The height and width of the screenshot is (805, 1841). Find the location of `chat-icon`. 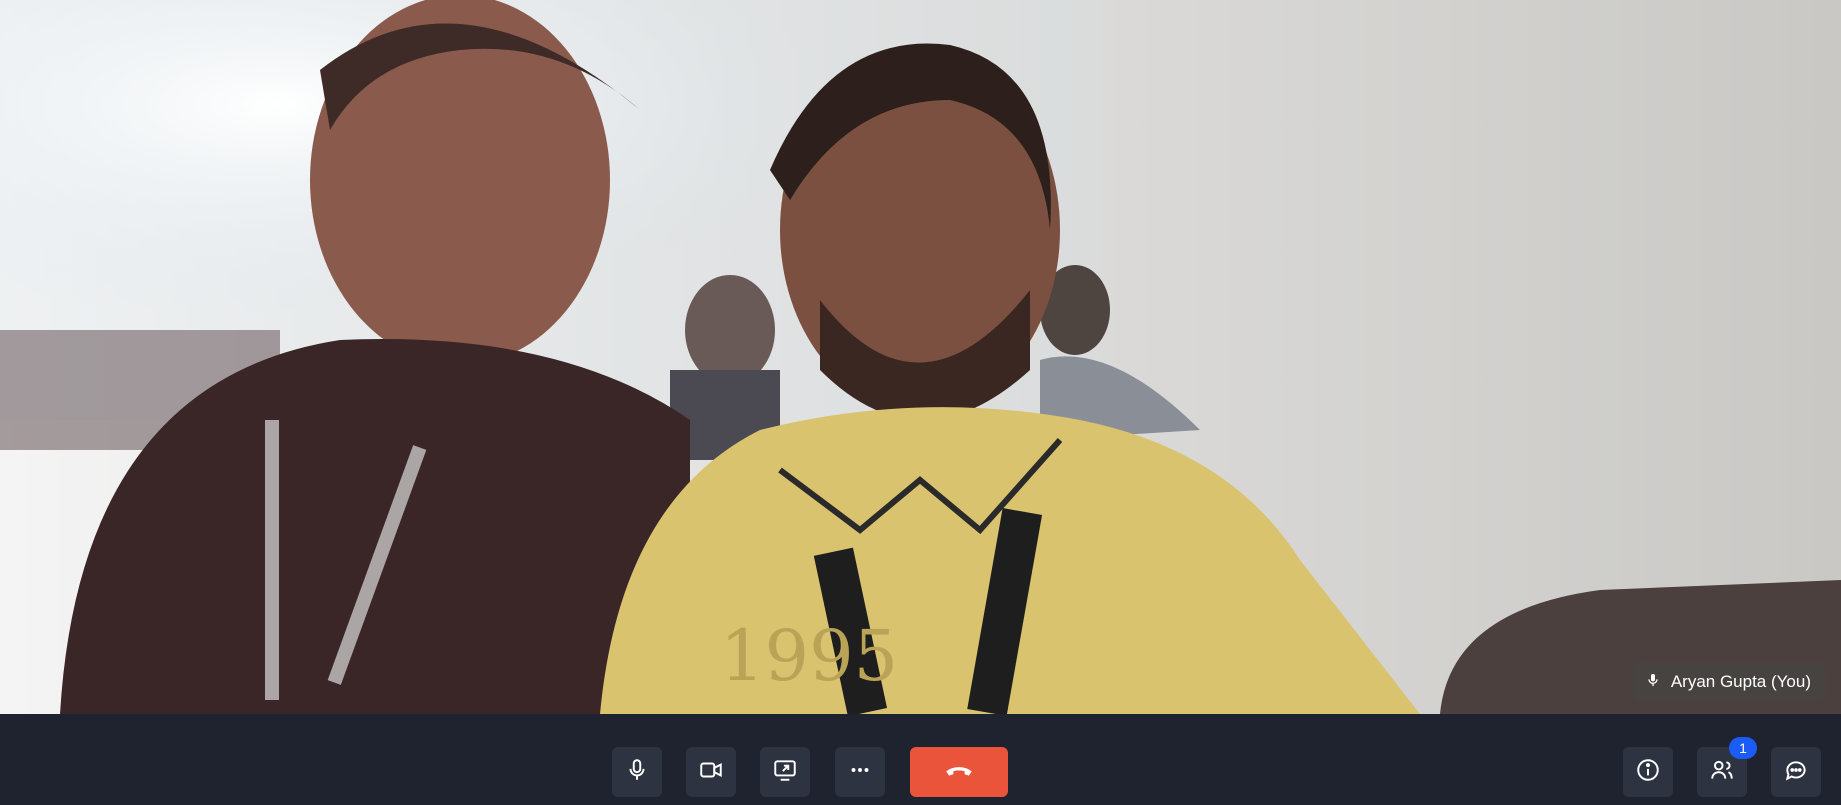

chat-icon is located at coordinates (1796, 772).